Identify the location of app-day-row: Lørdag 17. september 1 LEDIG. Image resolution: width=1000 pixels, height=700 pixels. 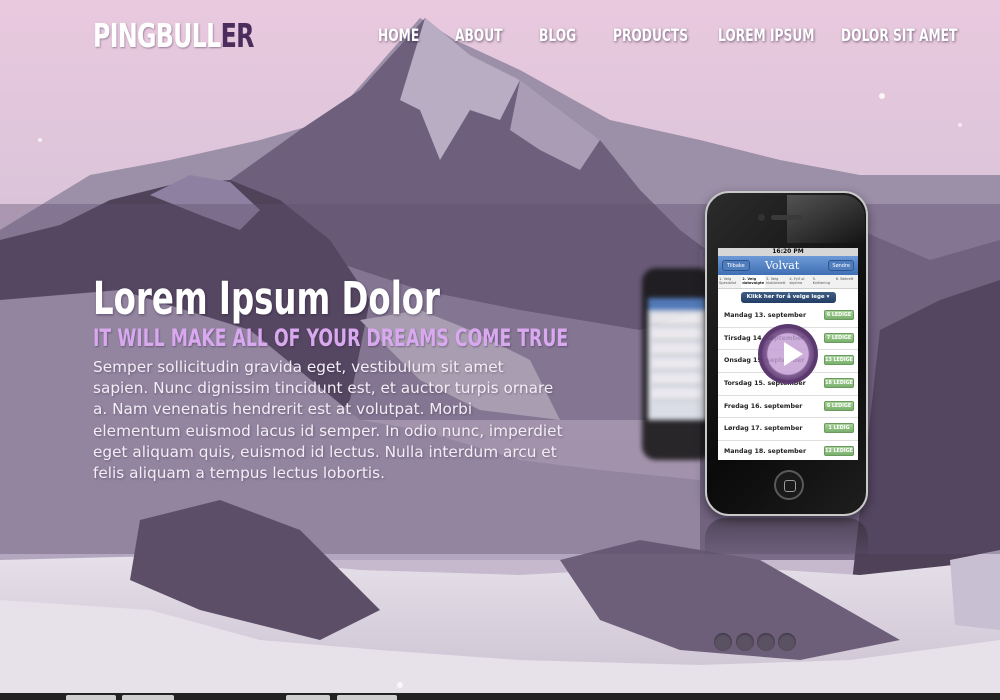
(788, 430).